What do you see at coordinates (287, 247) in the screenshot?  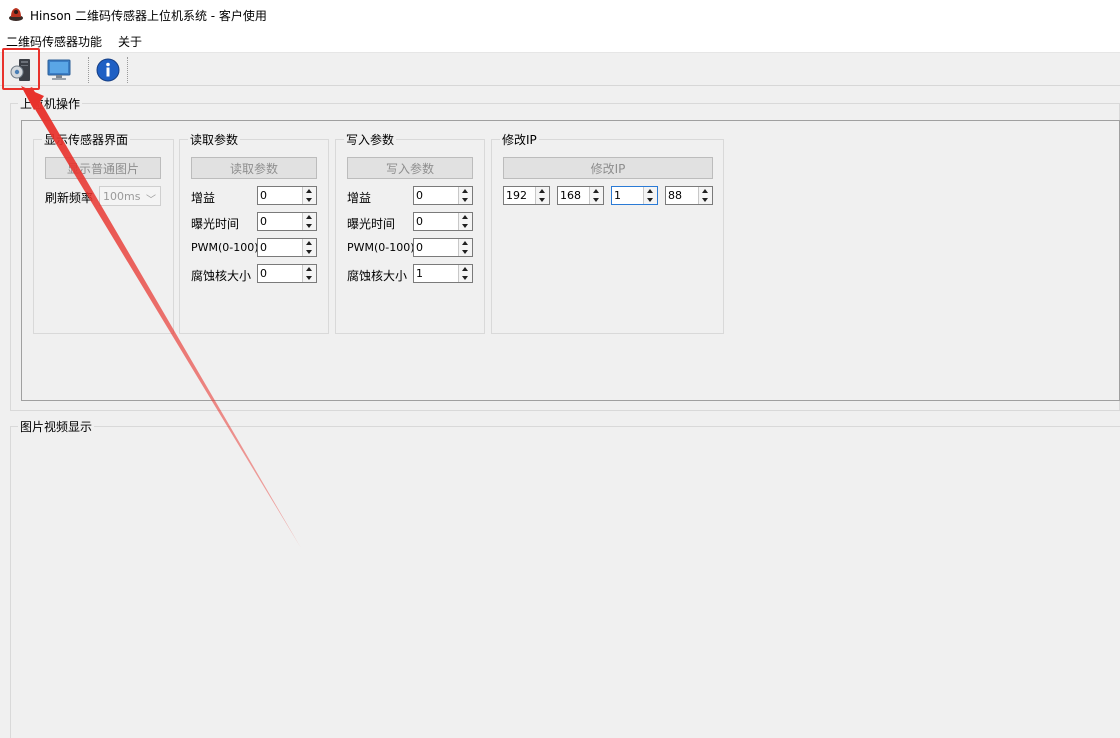 I see `read-pwm-spinbox: 0` at bounding box center [287, 247].